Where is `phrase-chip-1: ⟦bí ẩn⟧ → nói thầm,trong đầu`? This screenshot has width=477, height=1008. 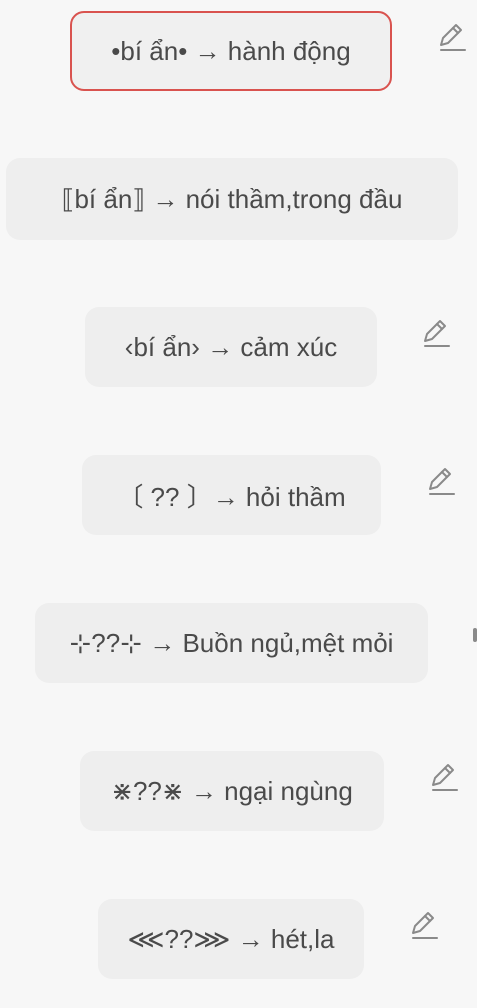 phrase-chip-1: ⟦bí ẩn⟧ → nói thầm,trong đầu is located at coordinates (232, 199).